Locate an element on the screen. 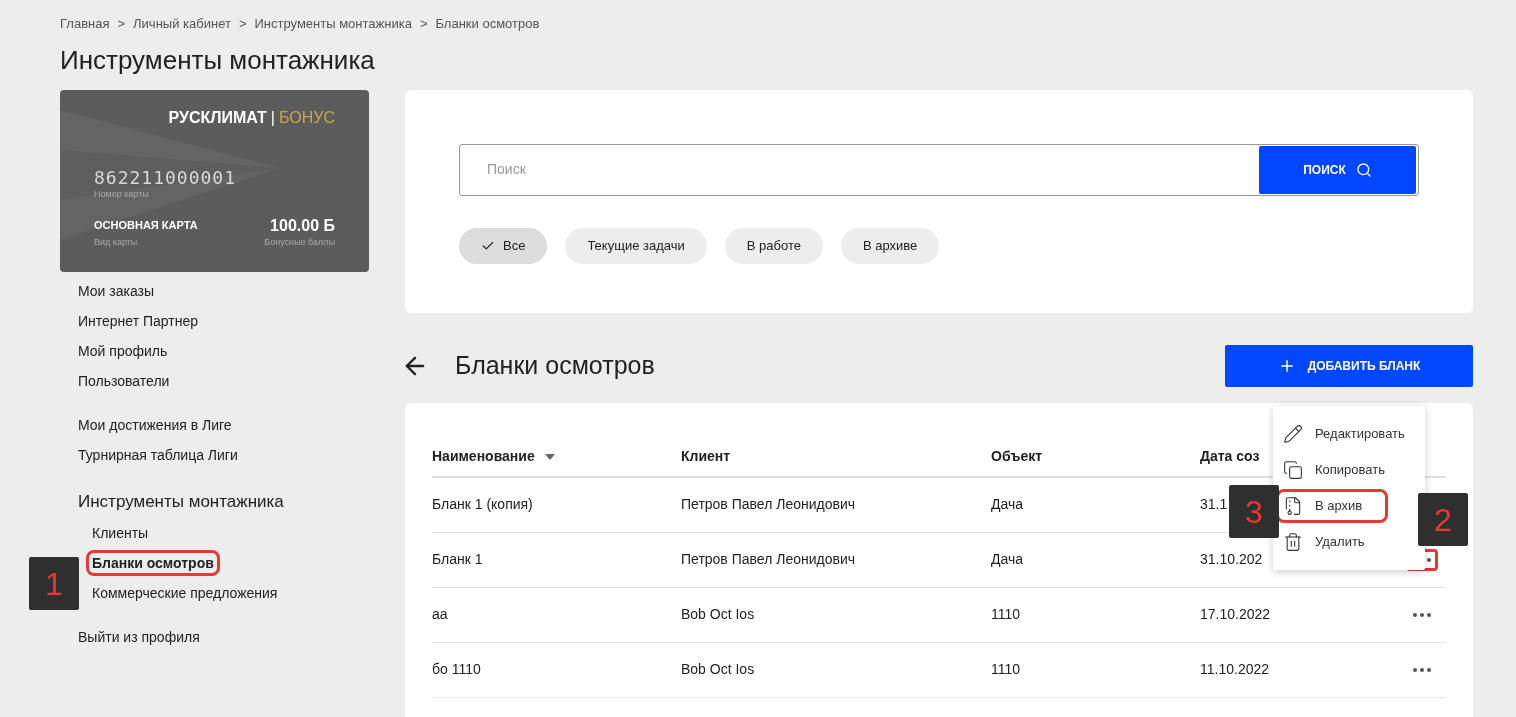  sidebar-link: Мой профиль is located at coordinates (123, 350).